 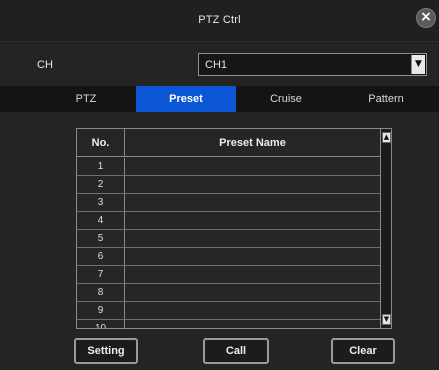 What do you see at coordinates (101, 256) in the screenshot?
I see `preset-number: 6` at bounding box center [101, 256].